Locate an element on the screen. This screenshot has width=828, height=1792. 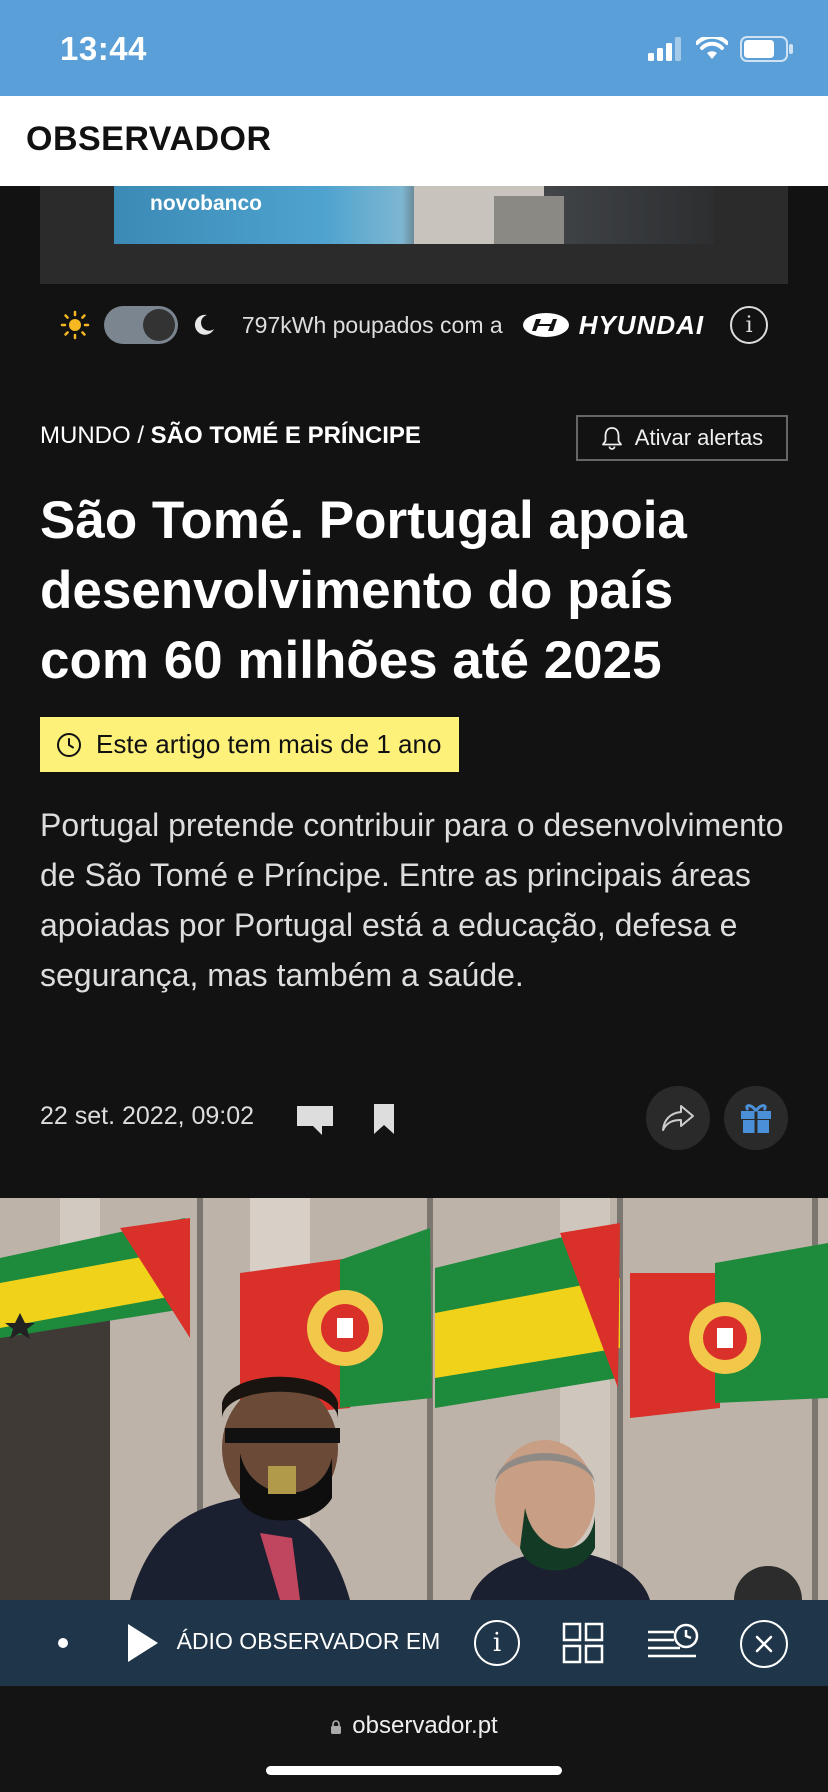
ad-building-balcony is located at coordinates (529, 220).